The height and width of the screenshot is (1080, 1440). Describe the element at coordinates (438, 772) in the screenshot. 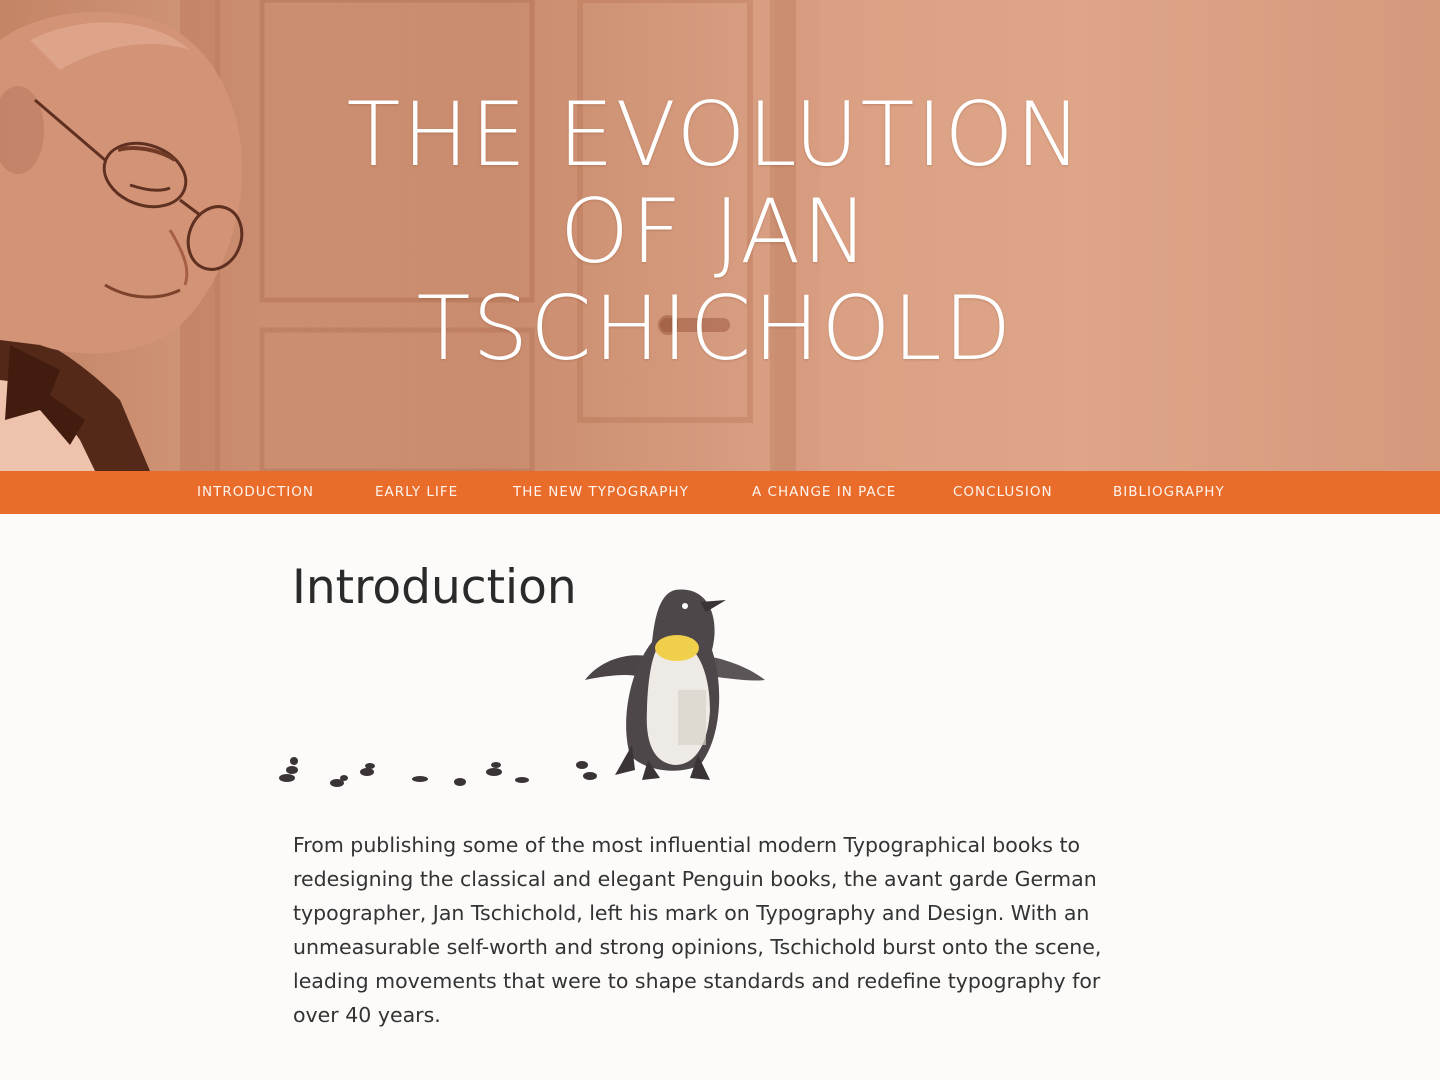

I see `footprints` at that location.